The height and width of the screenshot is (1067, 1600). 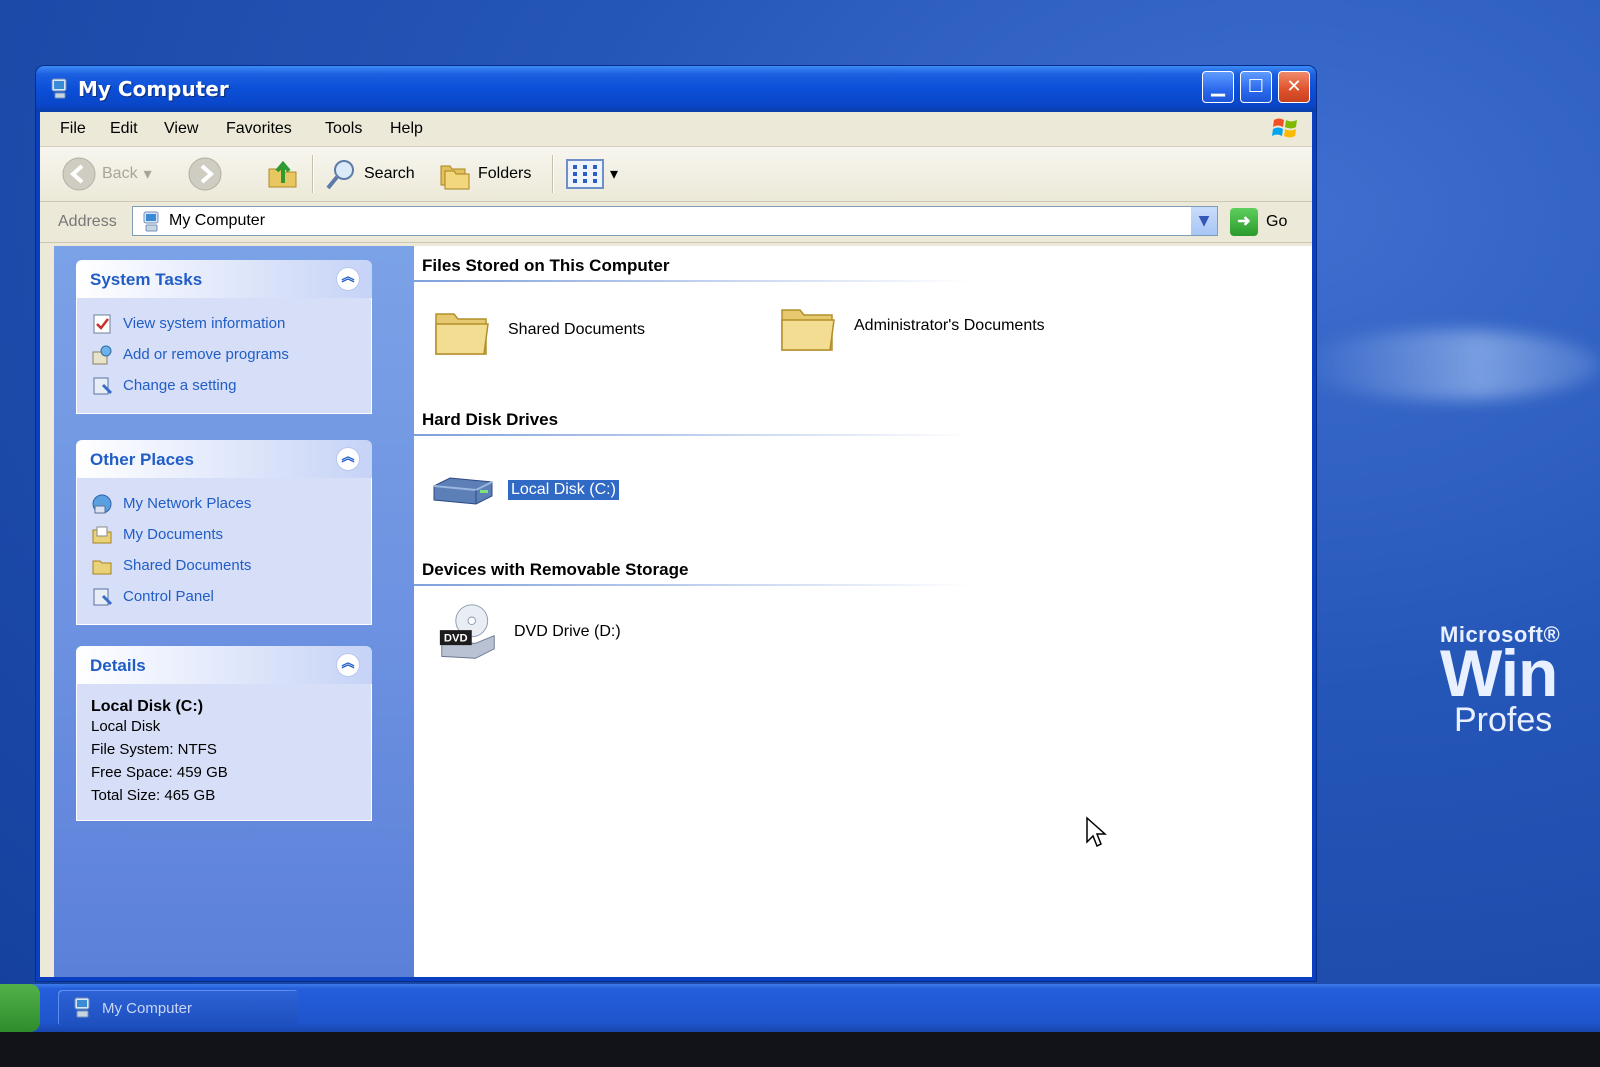 What do you see at coordinates (1096, 832) in the screenshot?
I see `mouse-cursor-icon` at bounding box center [1096, 832].